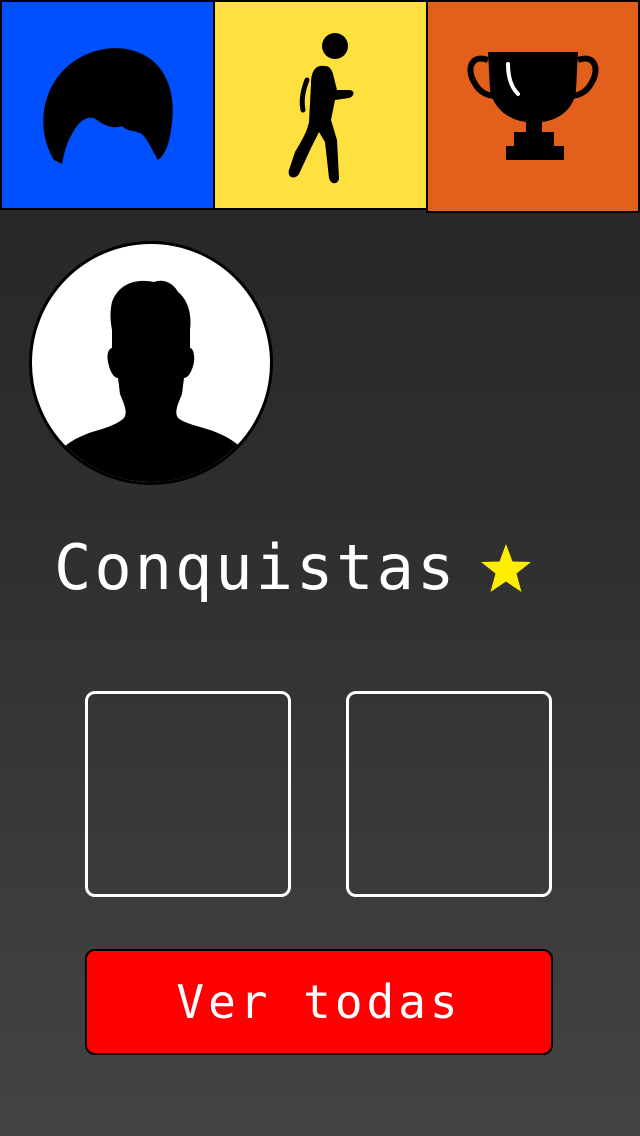 This screenshot has width=640, height=1136. I want to click on tab-walk, so click(320, 105).